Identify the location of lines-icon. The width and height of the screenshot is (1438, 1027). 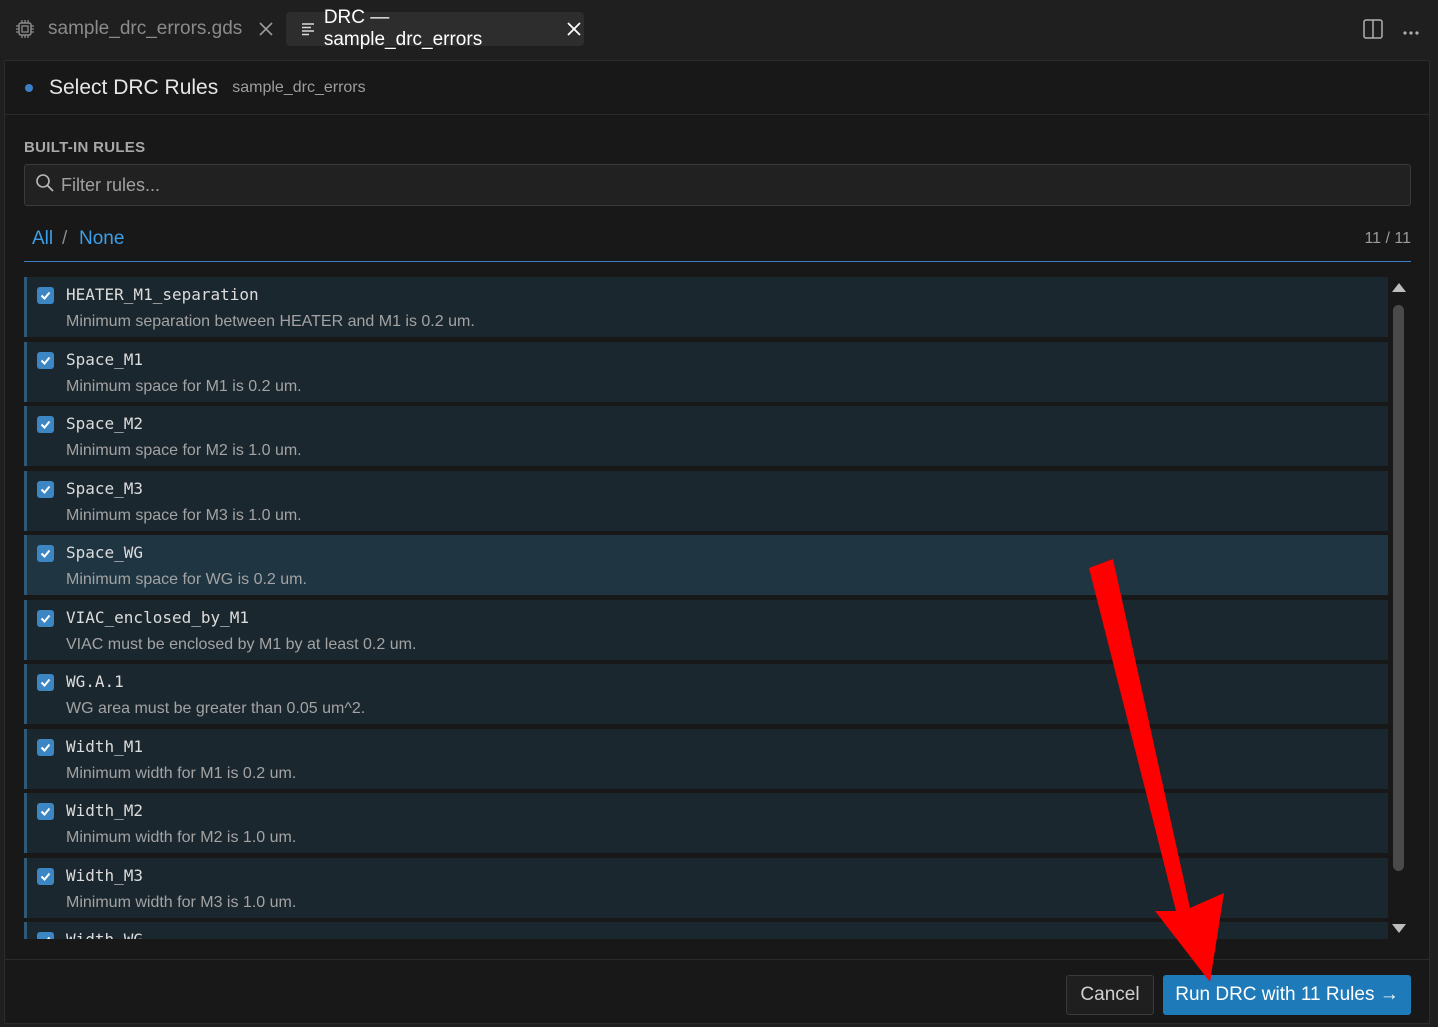
(308, 29).